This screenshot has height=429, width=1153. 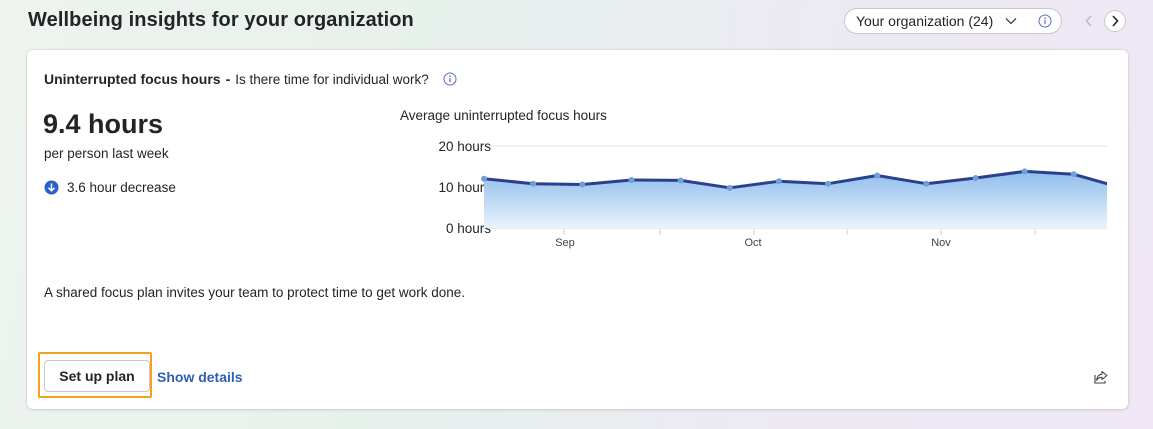 I want to click on trend-indicator: 3.6 hour decrease, so click(x=110, y=187).